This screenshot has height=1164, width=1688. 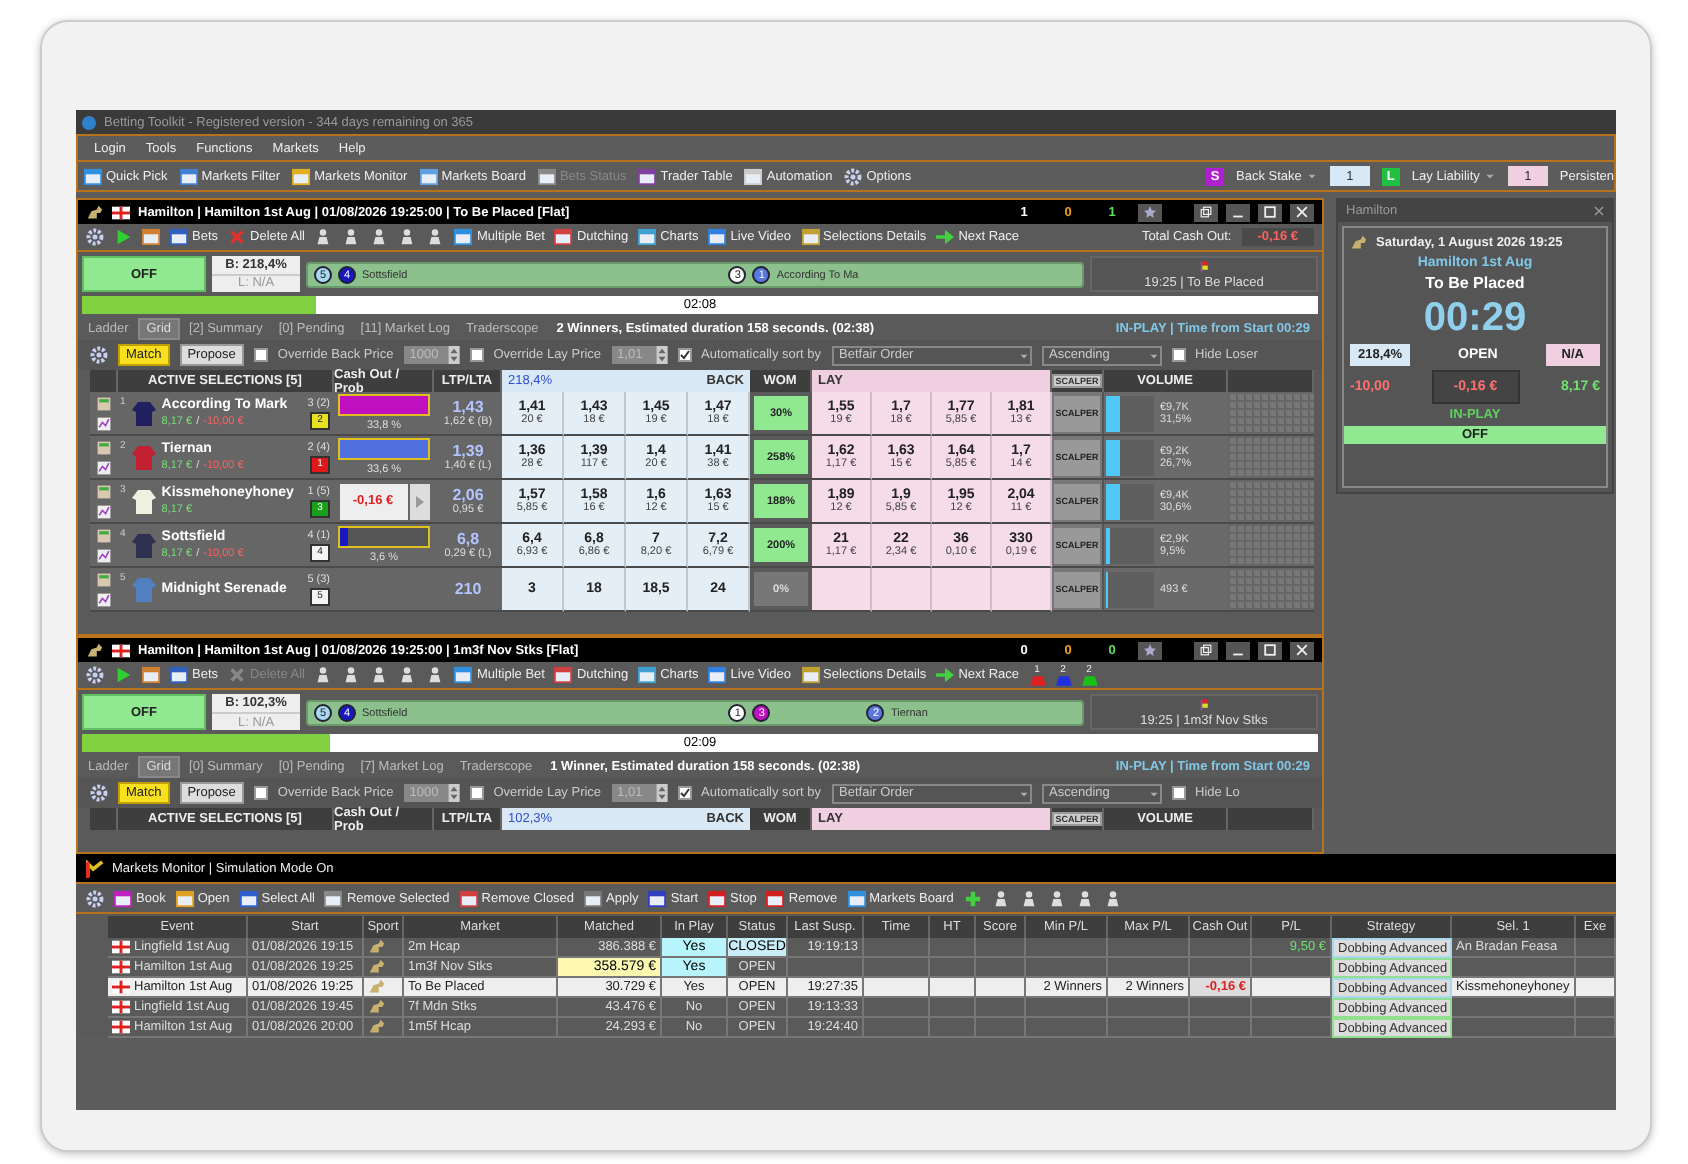 I want to click on play-icon, so click(x=123, y=237).